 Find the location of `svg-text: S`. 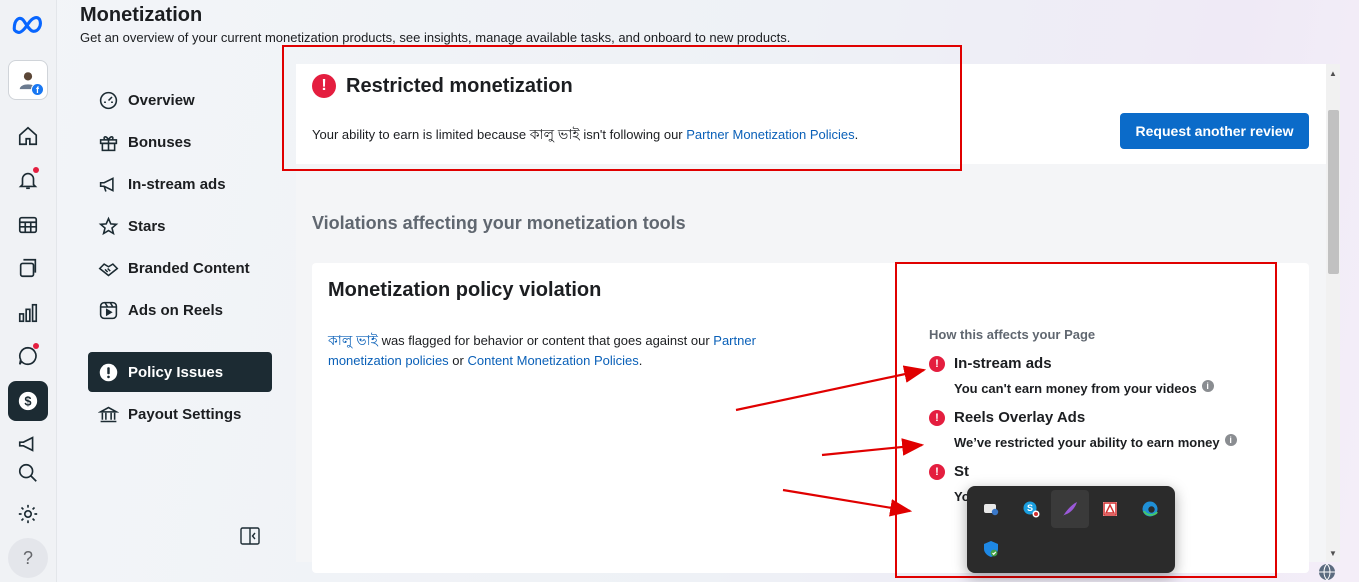

svg-text: S is located at coordinates (1030, 508).